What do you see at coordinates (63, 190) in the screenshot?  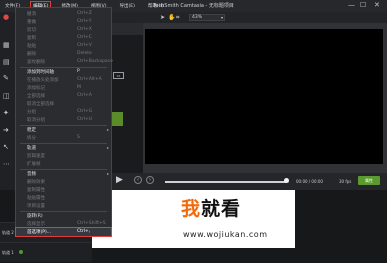 I see `menu-item: 复制属性` at bounding box center [63, 190].